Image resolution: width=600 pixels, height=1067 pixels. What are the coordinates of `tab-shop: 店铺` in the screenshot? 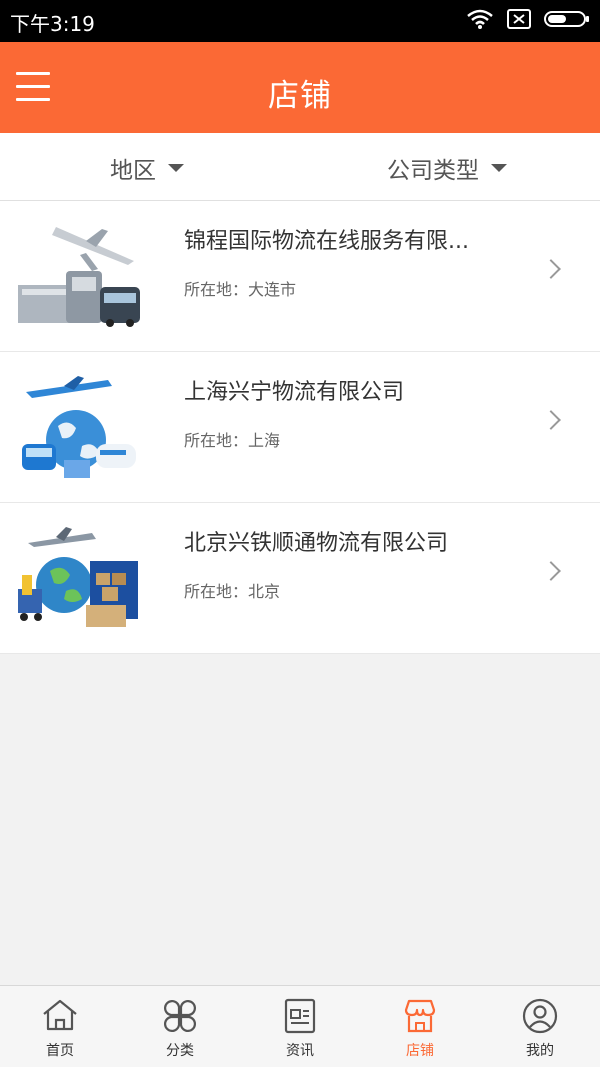 It's located at (420, 1026).